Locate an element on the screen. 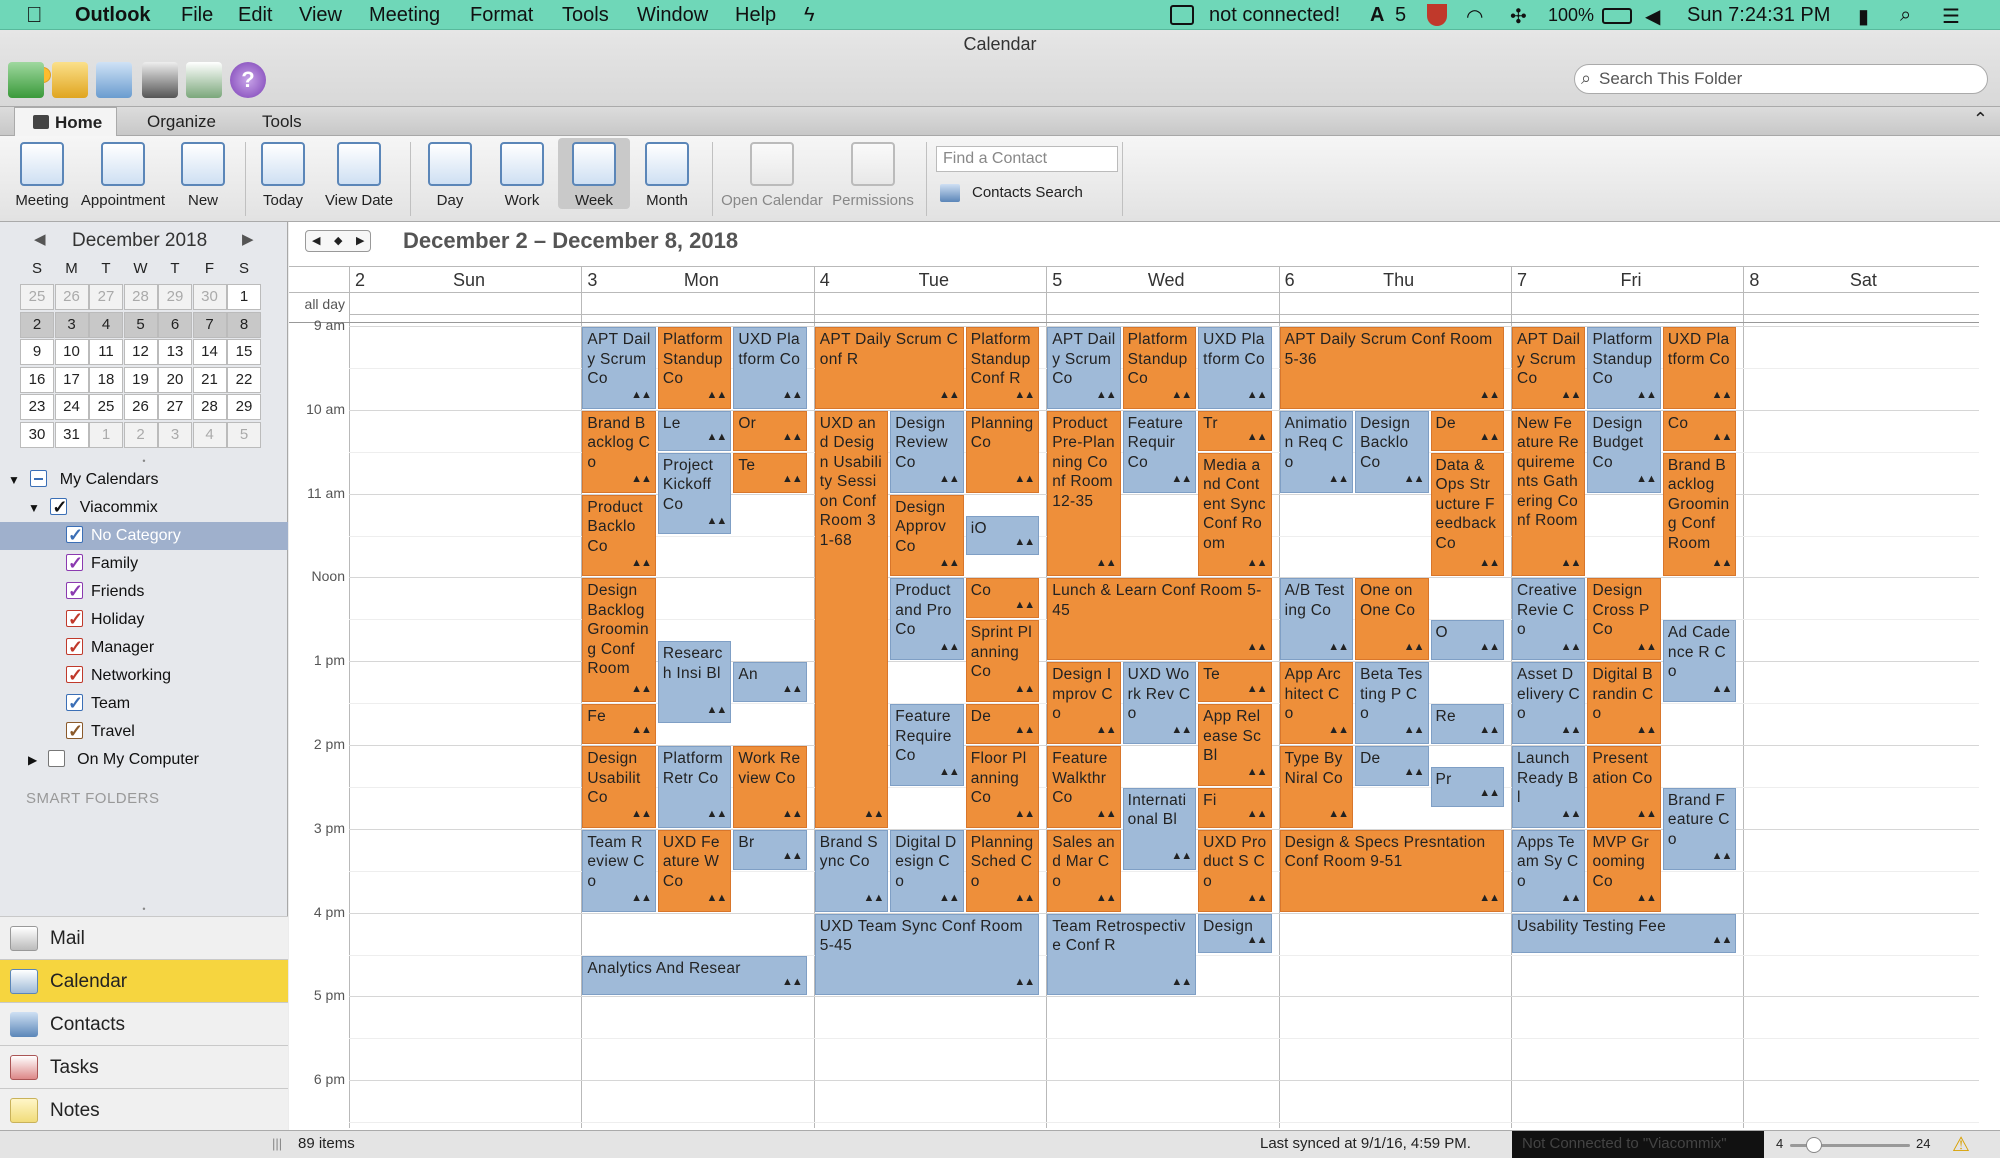 The height and width of the screenshot is (1158, 2000). permissions-button: Permissions is located at coordinates (873, 173).